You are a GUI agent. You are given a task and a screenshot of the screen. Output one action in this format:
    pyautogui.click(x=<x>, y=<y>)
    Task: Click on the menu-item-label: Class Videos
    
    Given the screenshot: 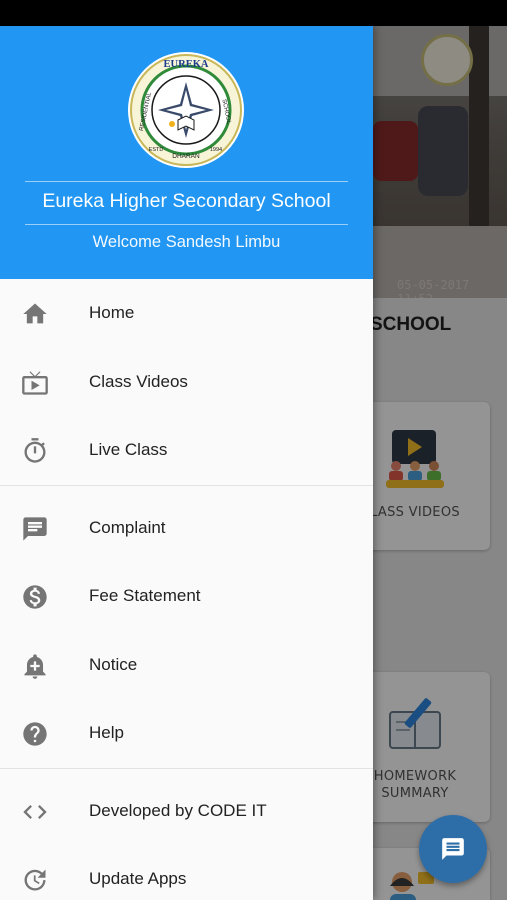 What is the action you would take?
    pyautogui.click(x=138, y=381)
    